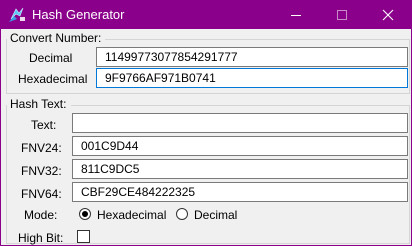 This screenshot has height=246, width=412. Describe the element at coordinates (206, 15) in the screenshot. I see `title-bar: Hash Generator` at that location.